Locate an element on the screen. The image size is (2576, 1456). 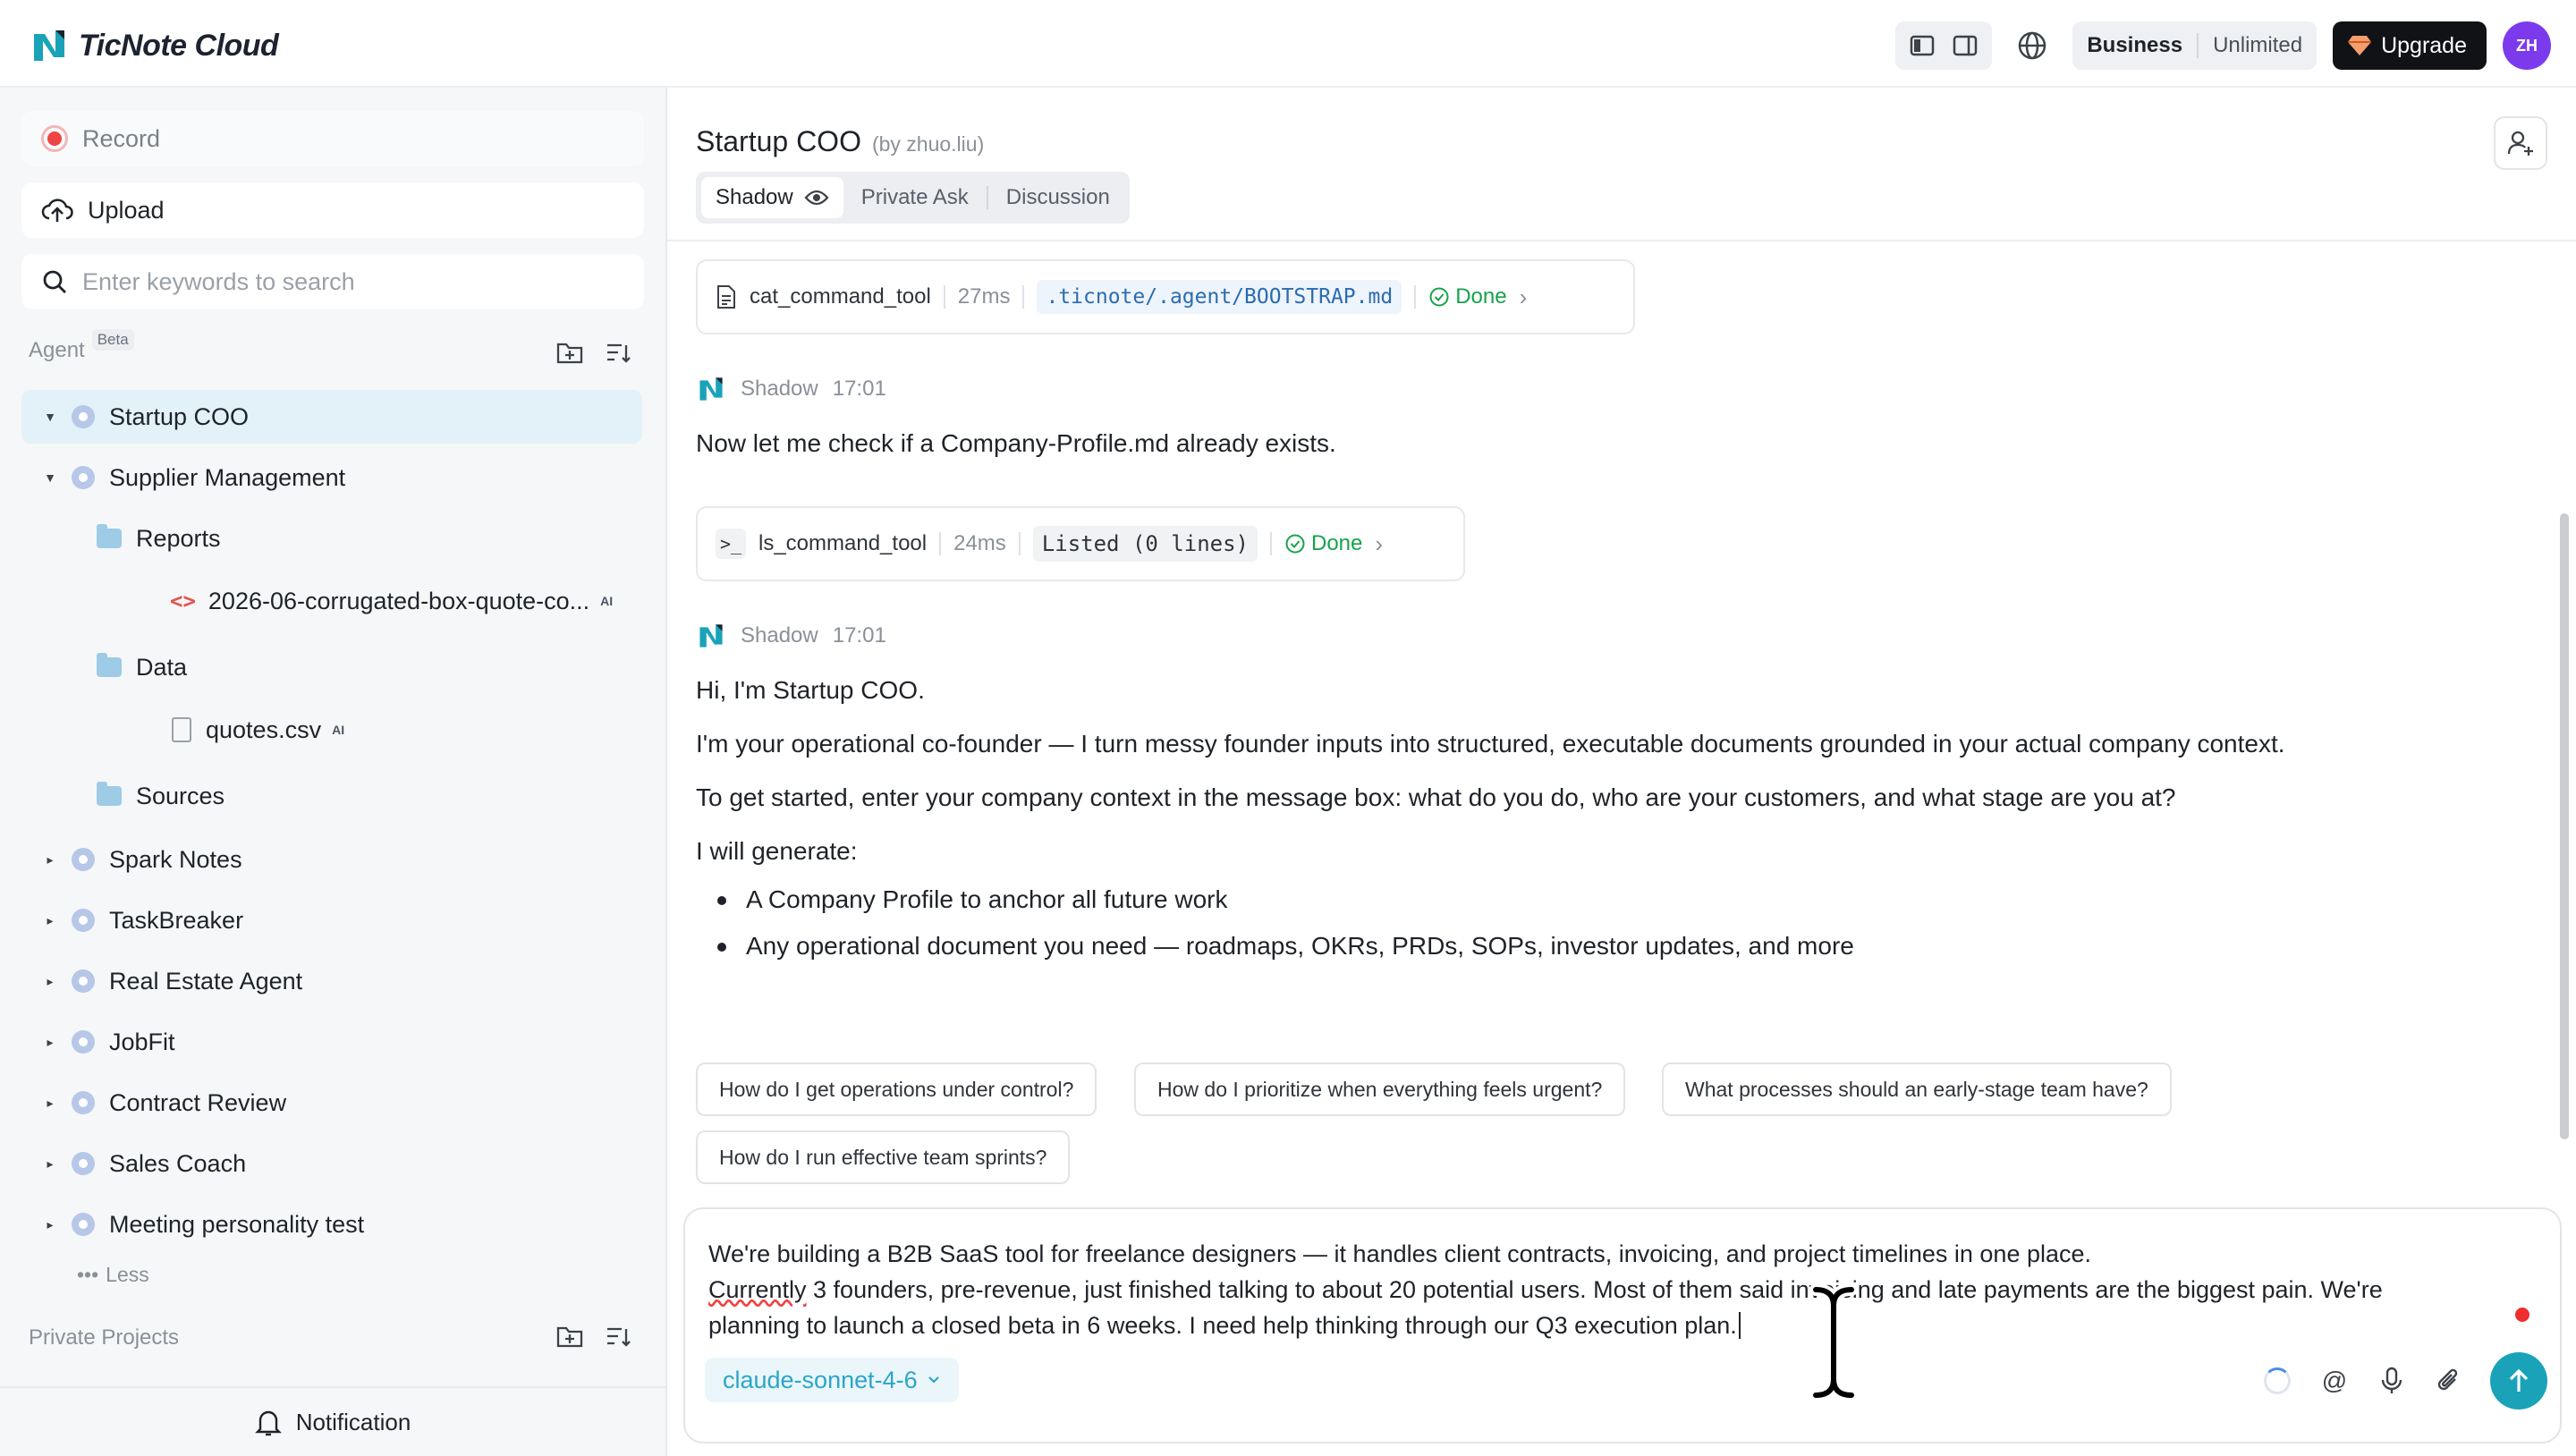
tree-agent-contract-review: ▸ Contract Review is located at coordinates (331, 1103).